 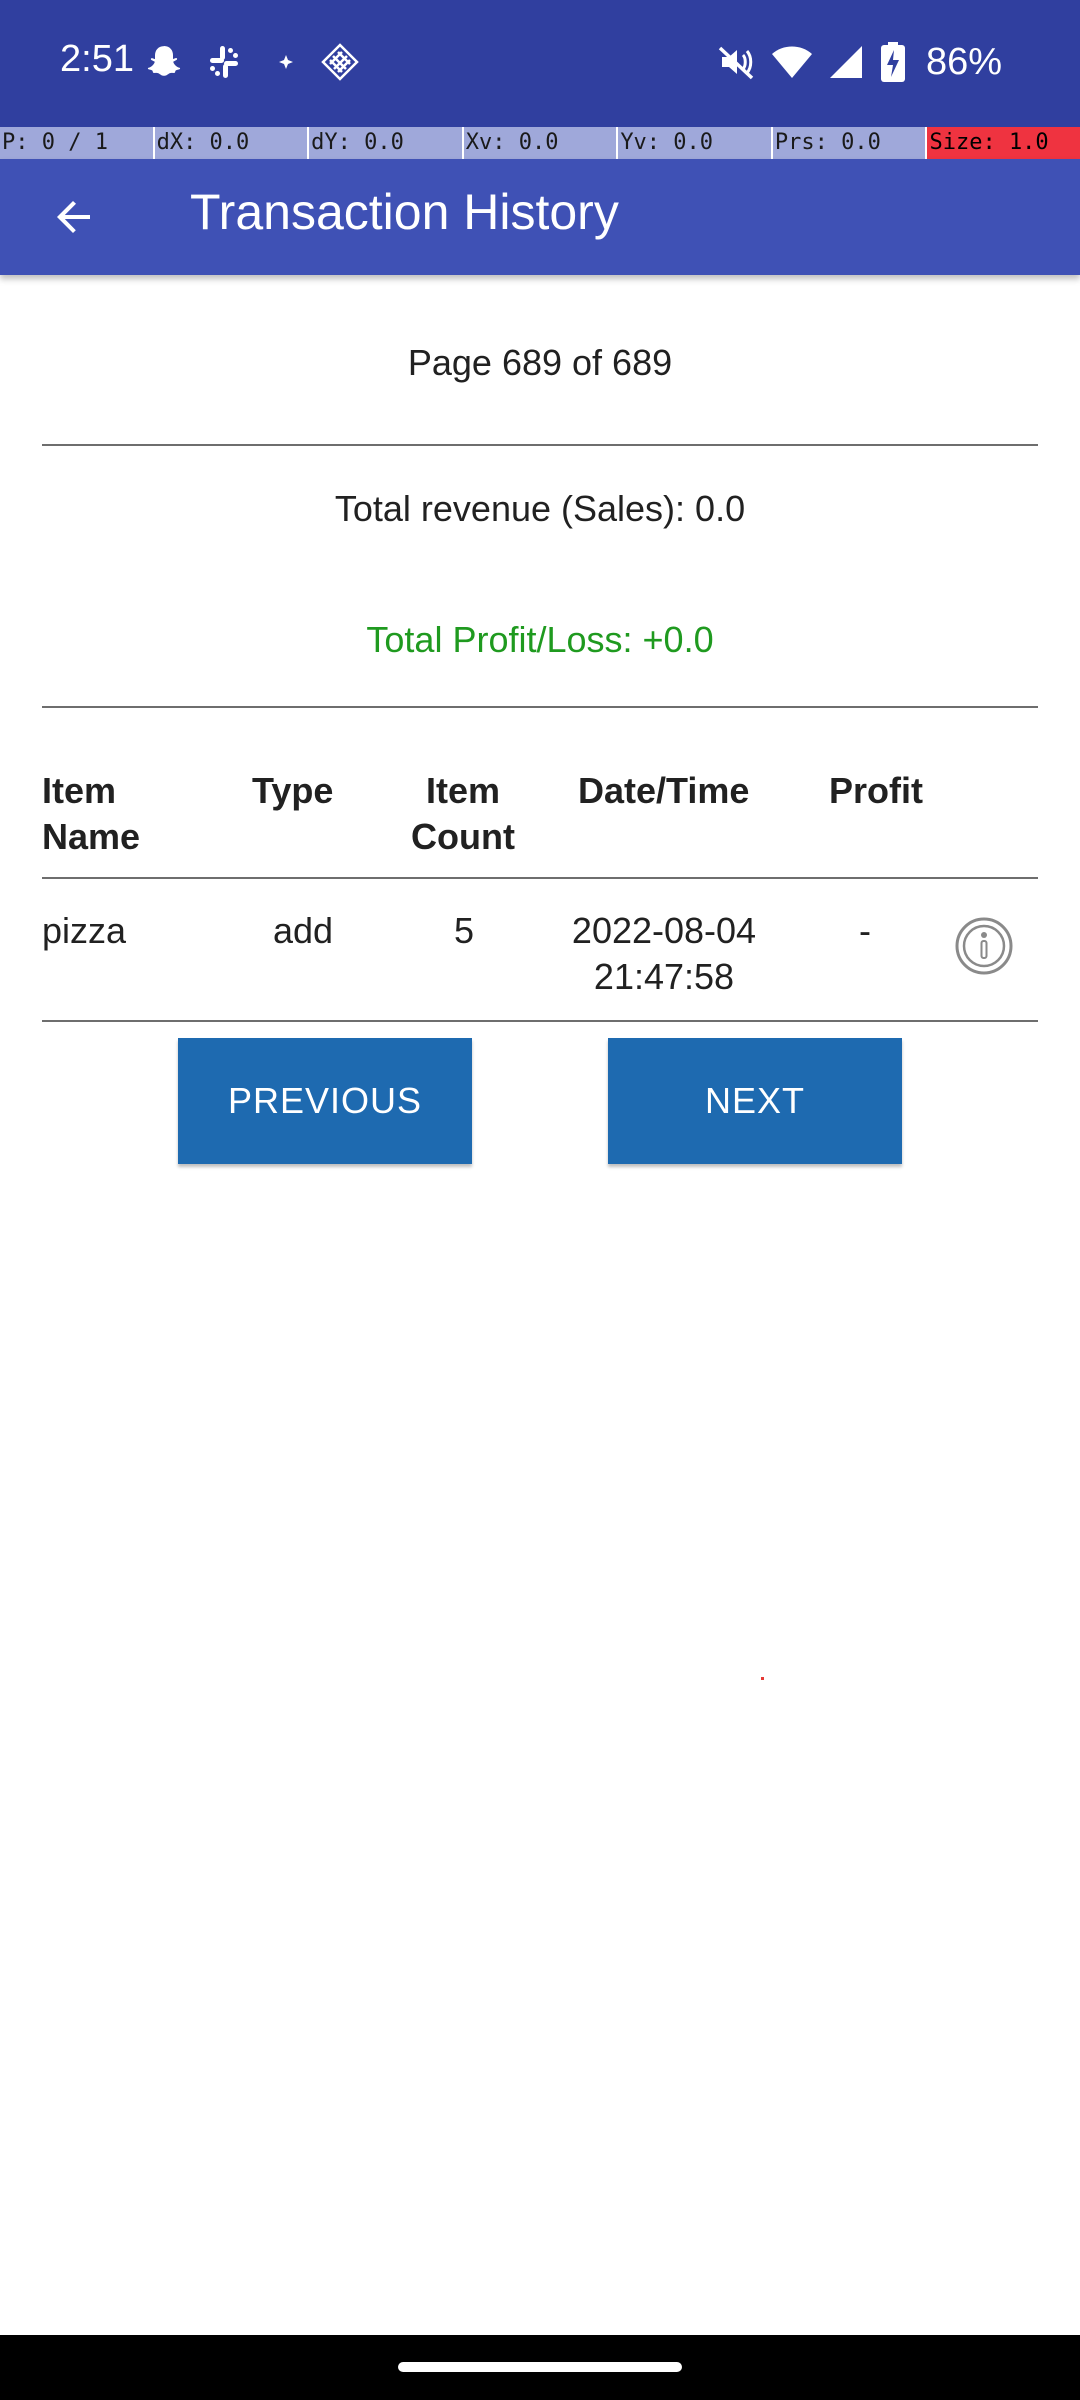 What do you see at coordinates (464, 930) in the screenshot?
I see `cell-item-count: 5` at bounding box center [464, 930].